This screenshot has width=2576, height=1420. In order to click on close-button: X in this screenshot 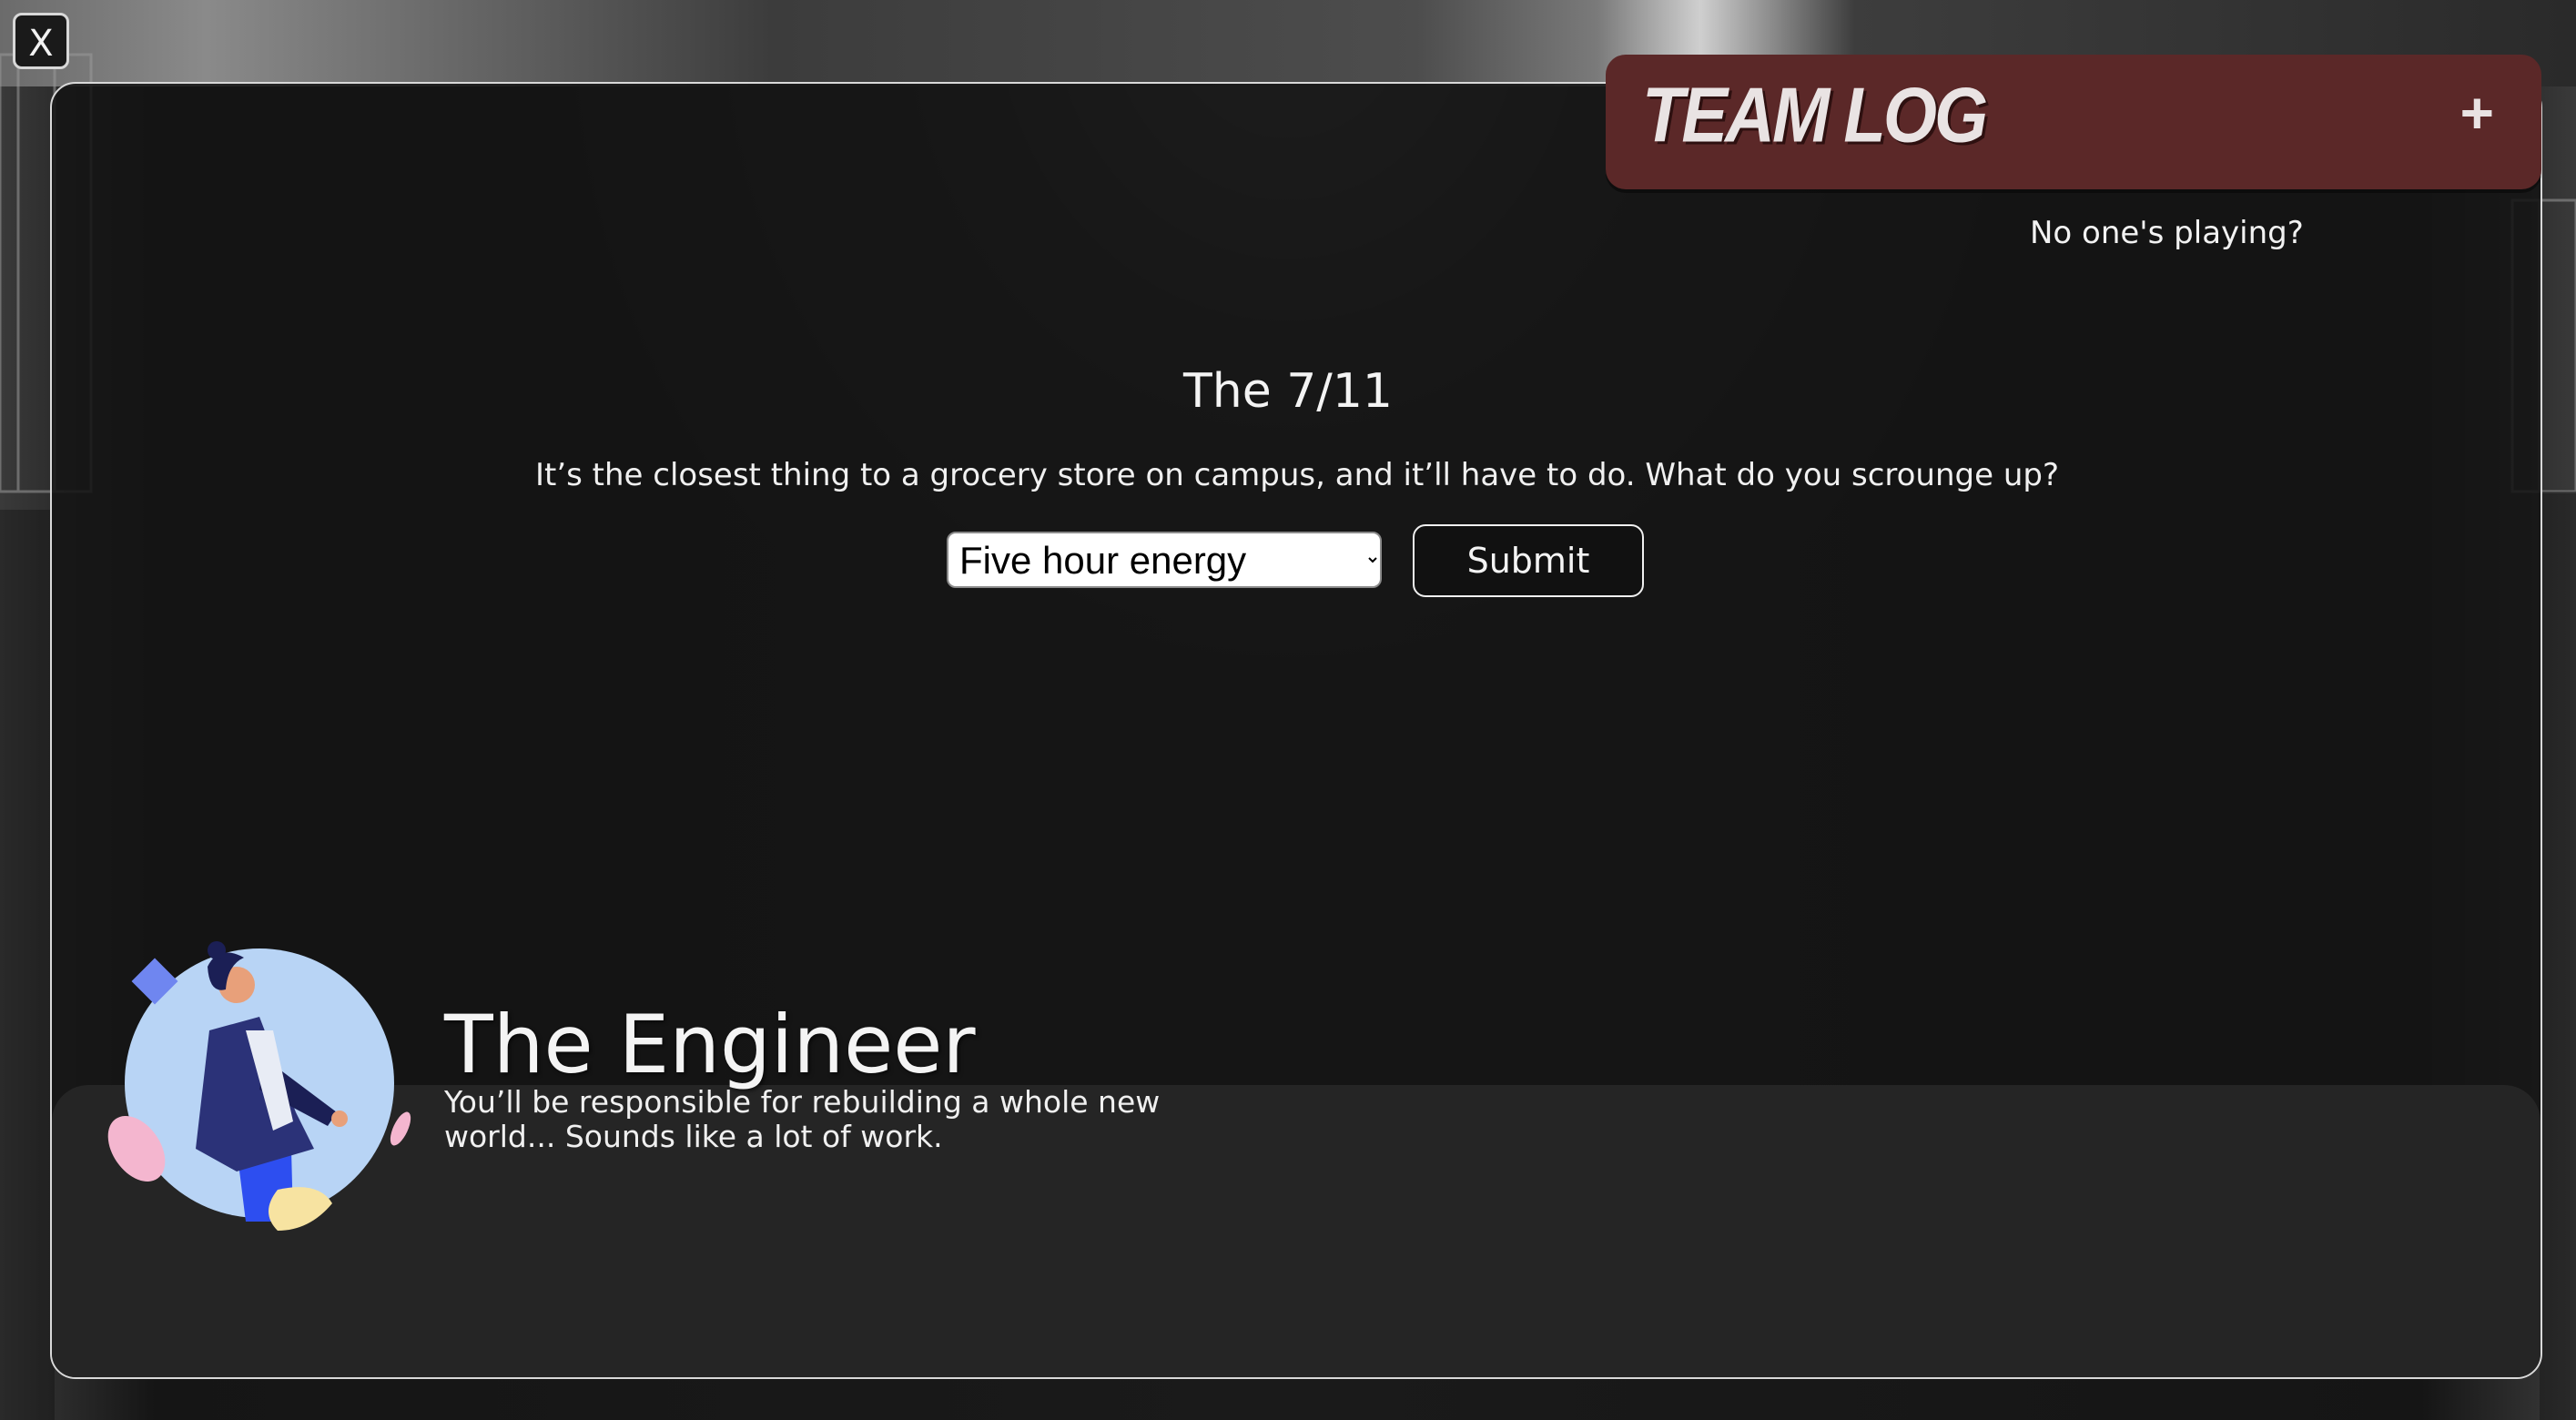, I will do `click(41, 41)`.